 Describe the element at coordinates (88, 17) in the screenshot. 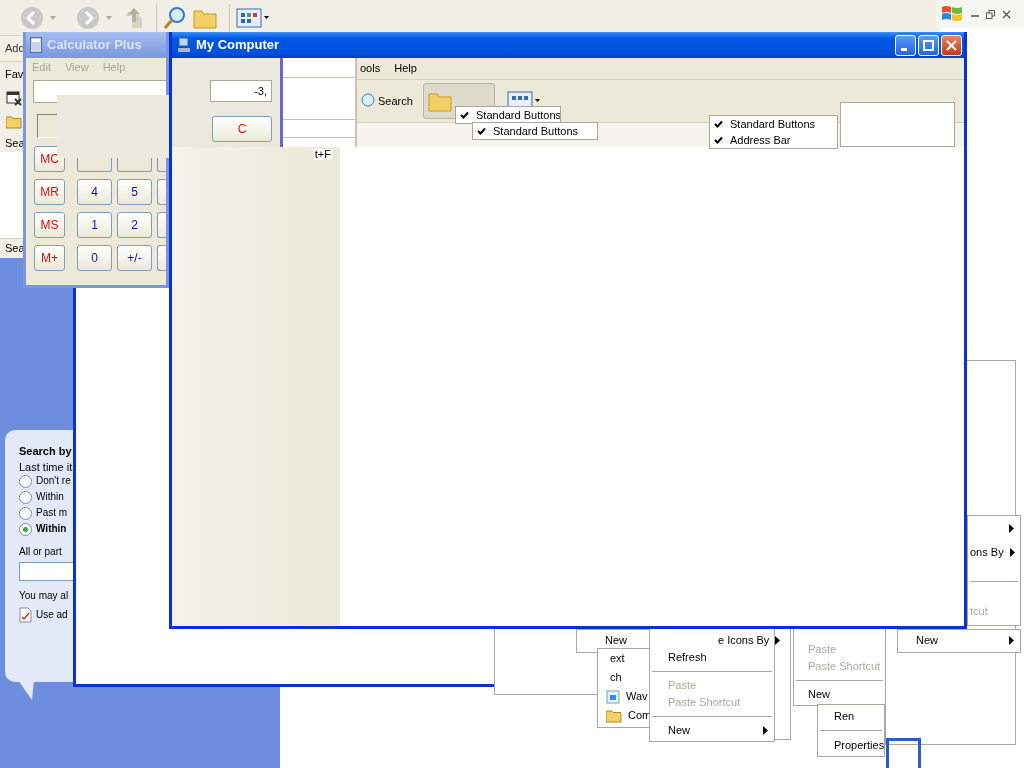

I see `forward-icon` at that location.